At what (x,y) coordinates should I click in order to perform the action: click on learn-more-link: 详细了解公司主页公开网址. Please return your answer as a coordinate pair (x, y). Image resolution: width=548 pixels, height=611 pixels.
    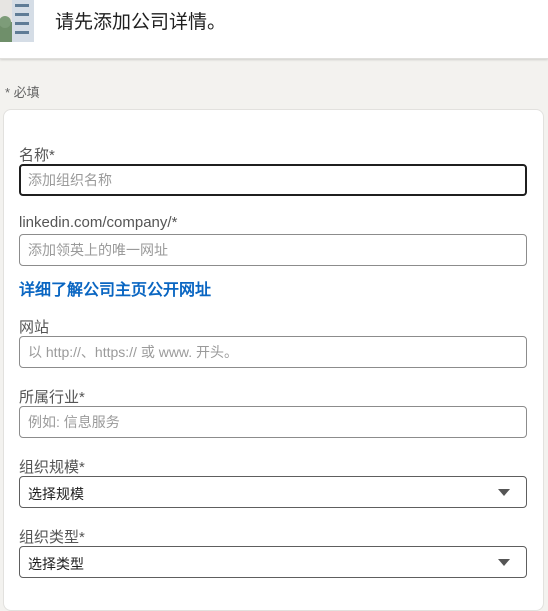
    Looking at the image, I should click on (115, 288).